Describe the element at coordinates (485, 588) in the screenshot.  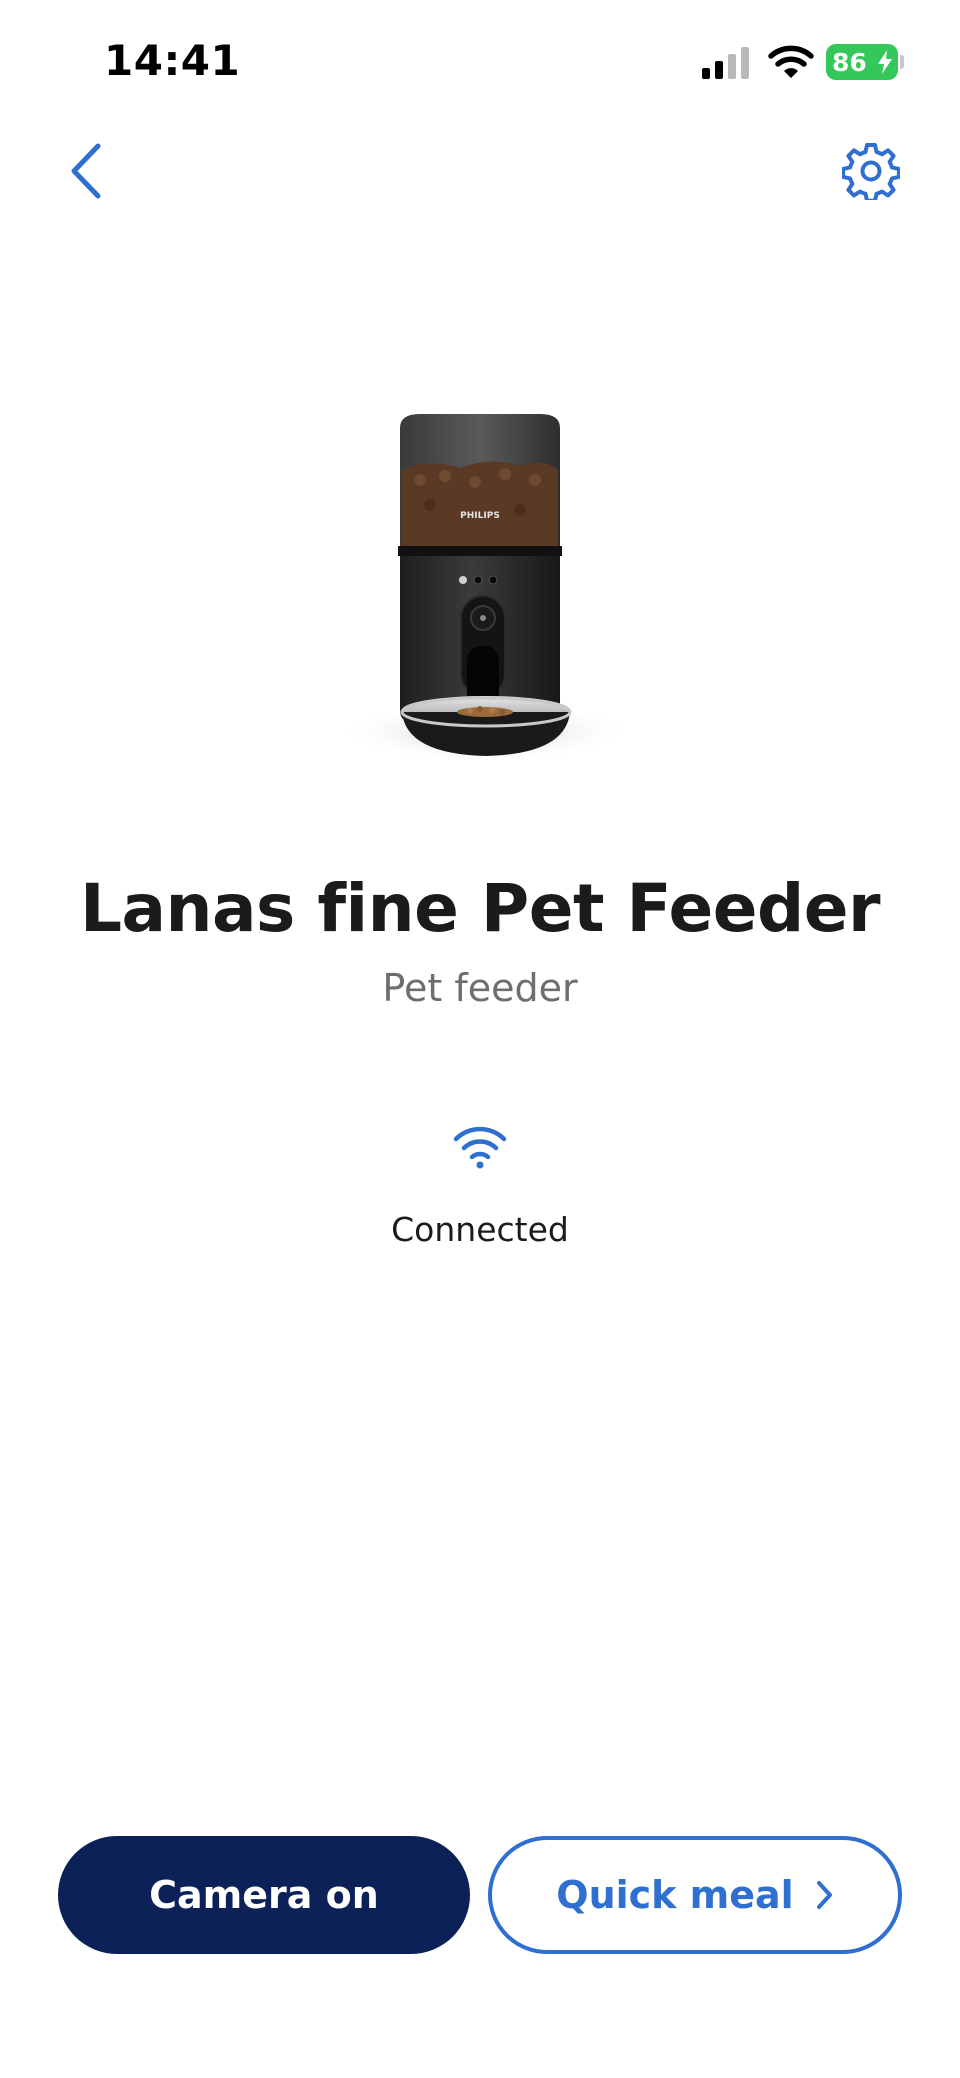
I see `pet-feeder-image: PHILIPS` at that location.